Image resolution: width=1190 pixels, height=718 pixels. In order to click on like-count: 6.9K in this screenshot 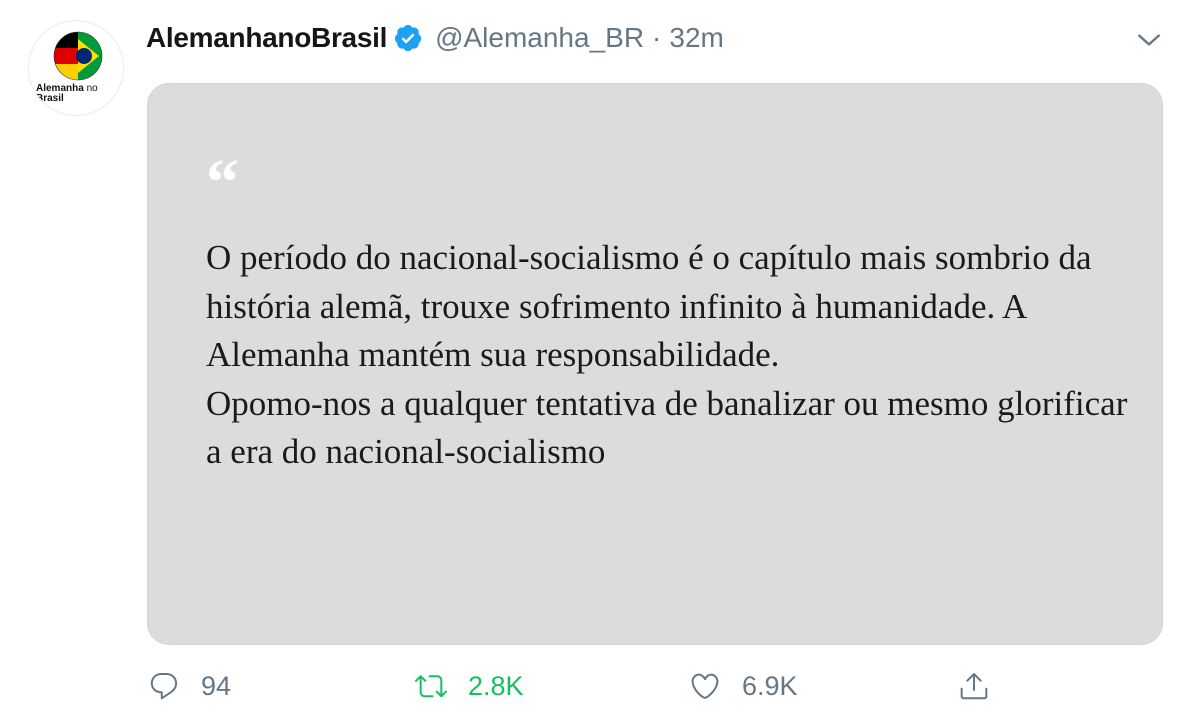, I will do `click(770, 685)`.